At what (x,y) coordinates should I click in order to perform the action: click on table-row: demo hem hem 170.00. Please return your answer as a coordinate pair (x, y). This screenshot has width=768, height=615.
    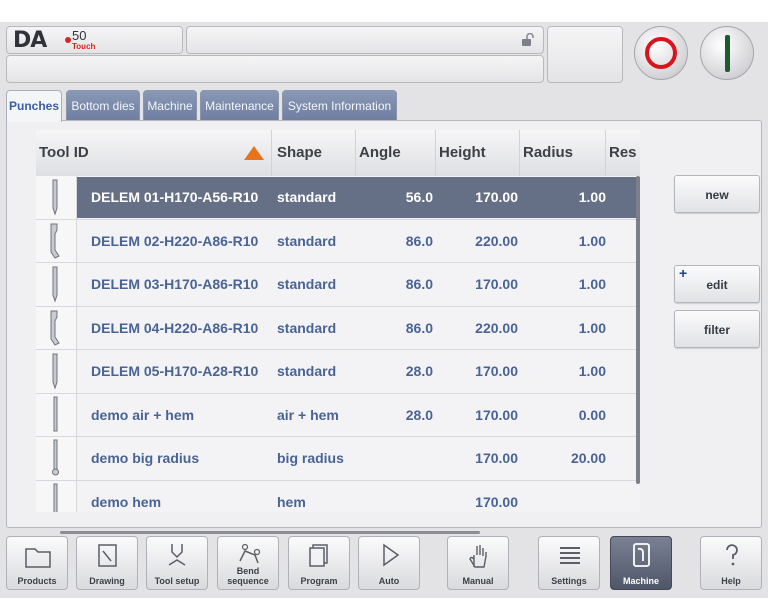
    Looking at the image, I should click on (338, 496).